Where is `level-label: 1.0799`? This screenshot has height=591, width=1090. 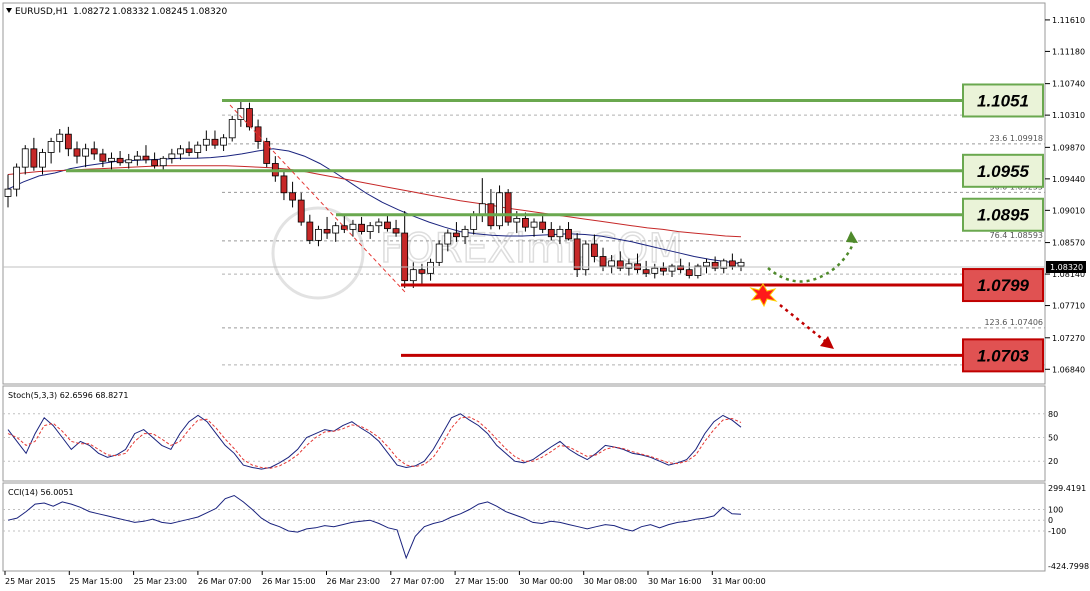 level-label: 1.0799 is located at coordinates (1003, 285).